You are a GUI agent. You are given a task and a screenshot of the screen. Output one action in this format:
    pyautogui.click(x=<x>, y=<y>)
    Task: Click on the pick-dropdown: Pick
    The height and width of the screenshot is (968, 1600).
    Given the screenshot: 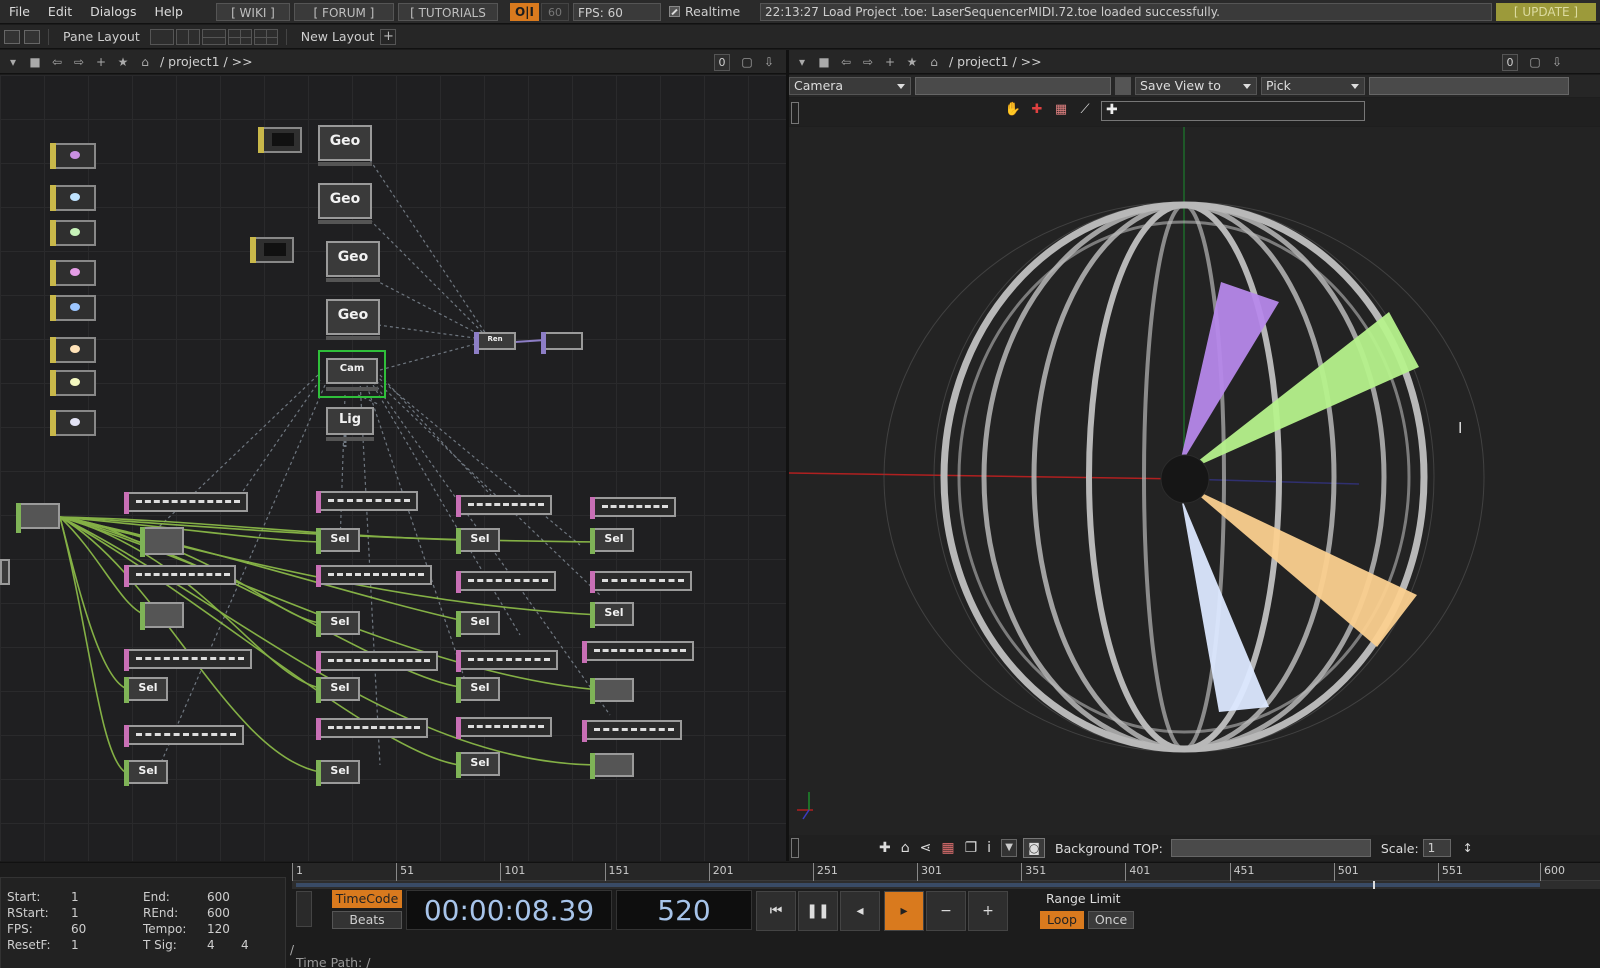 What is the action you would take?
    pyautogui.click(x=1313, y=86)
    